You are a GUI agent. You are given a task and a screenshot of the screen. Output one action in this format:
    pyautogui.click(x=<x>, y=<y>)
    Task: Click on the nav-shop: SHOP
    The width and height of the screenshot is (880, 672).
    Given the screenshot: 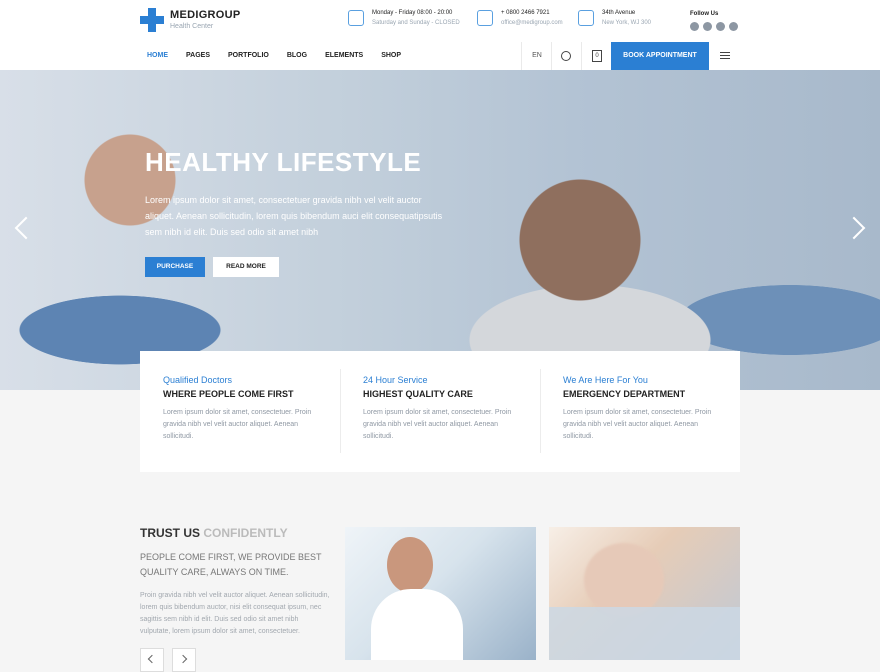 What is the action you would take?
    pyautogui.click(x=391, y=55)
    